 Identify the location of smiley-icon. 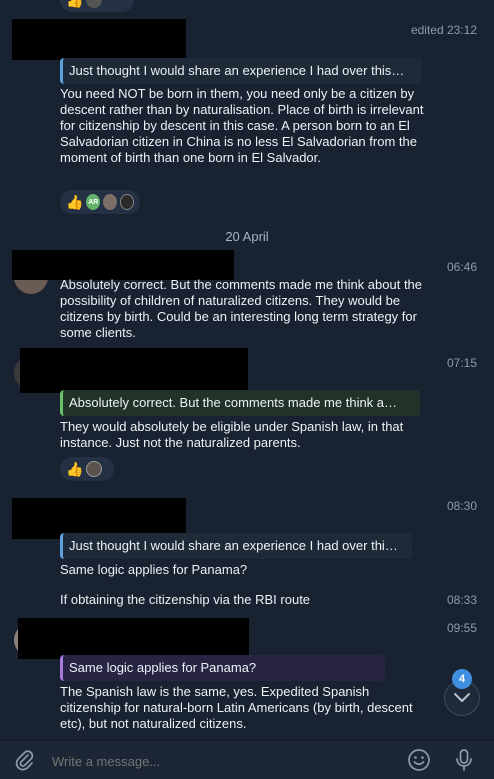
(419, 760).